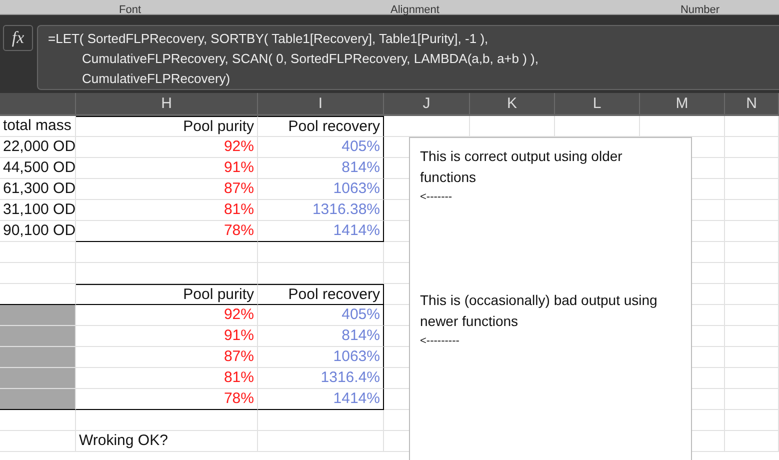  I want to click on arrow-text: <-------, so click(437, 197).